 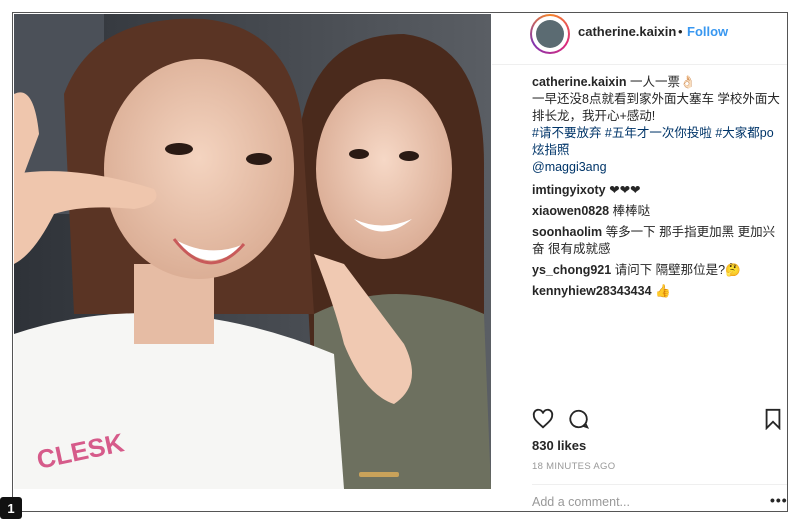 I want to click on bookmark-icon, so click(x=773, y=419).